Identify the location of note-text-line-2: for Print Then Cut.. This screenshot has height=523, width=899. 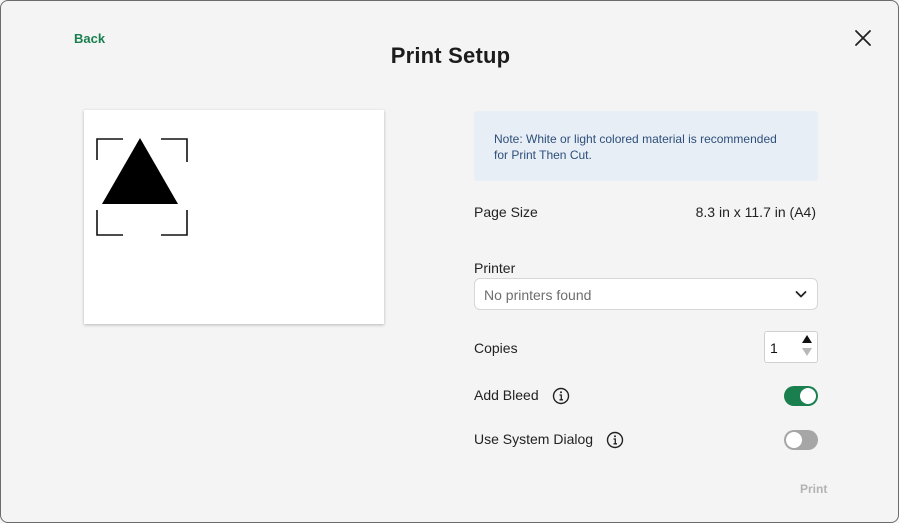
(543, 155).